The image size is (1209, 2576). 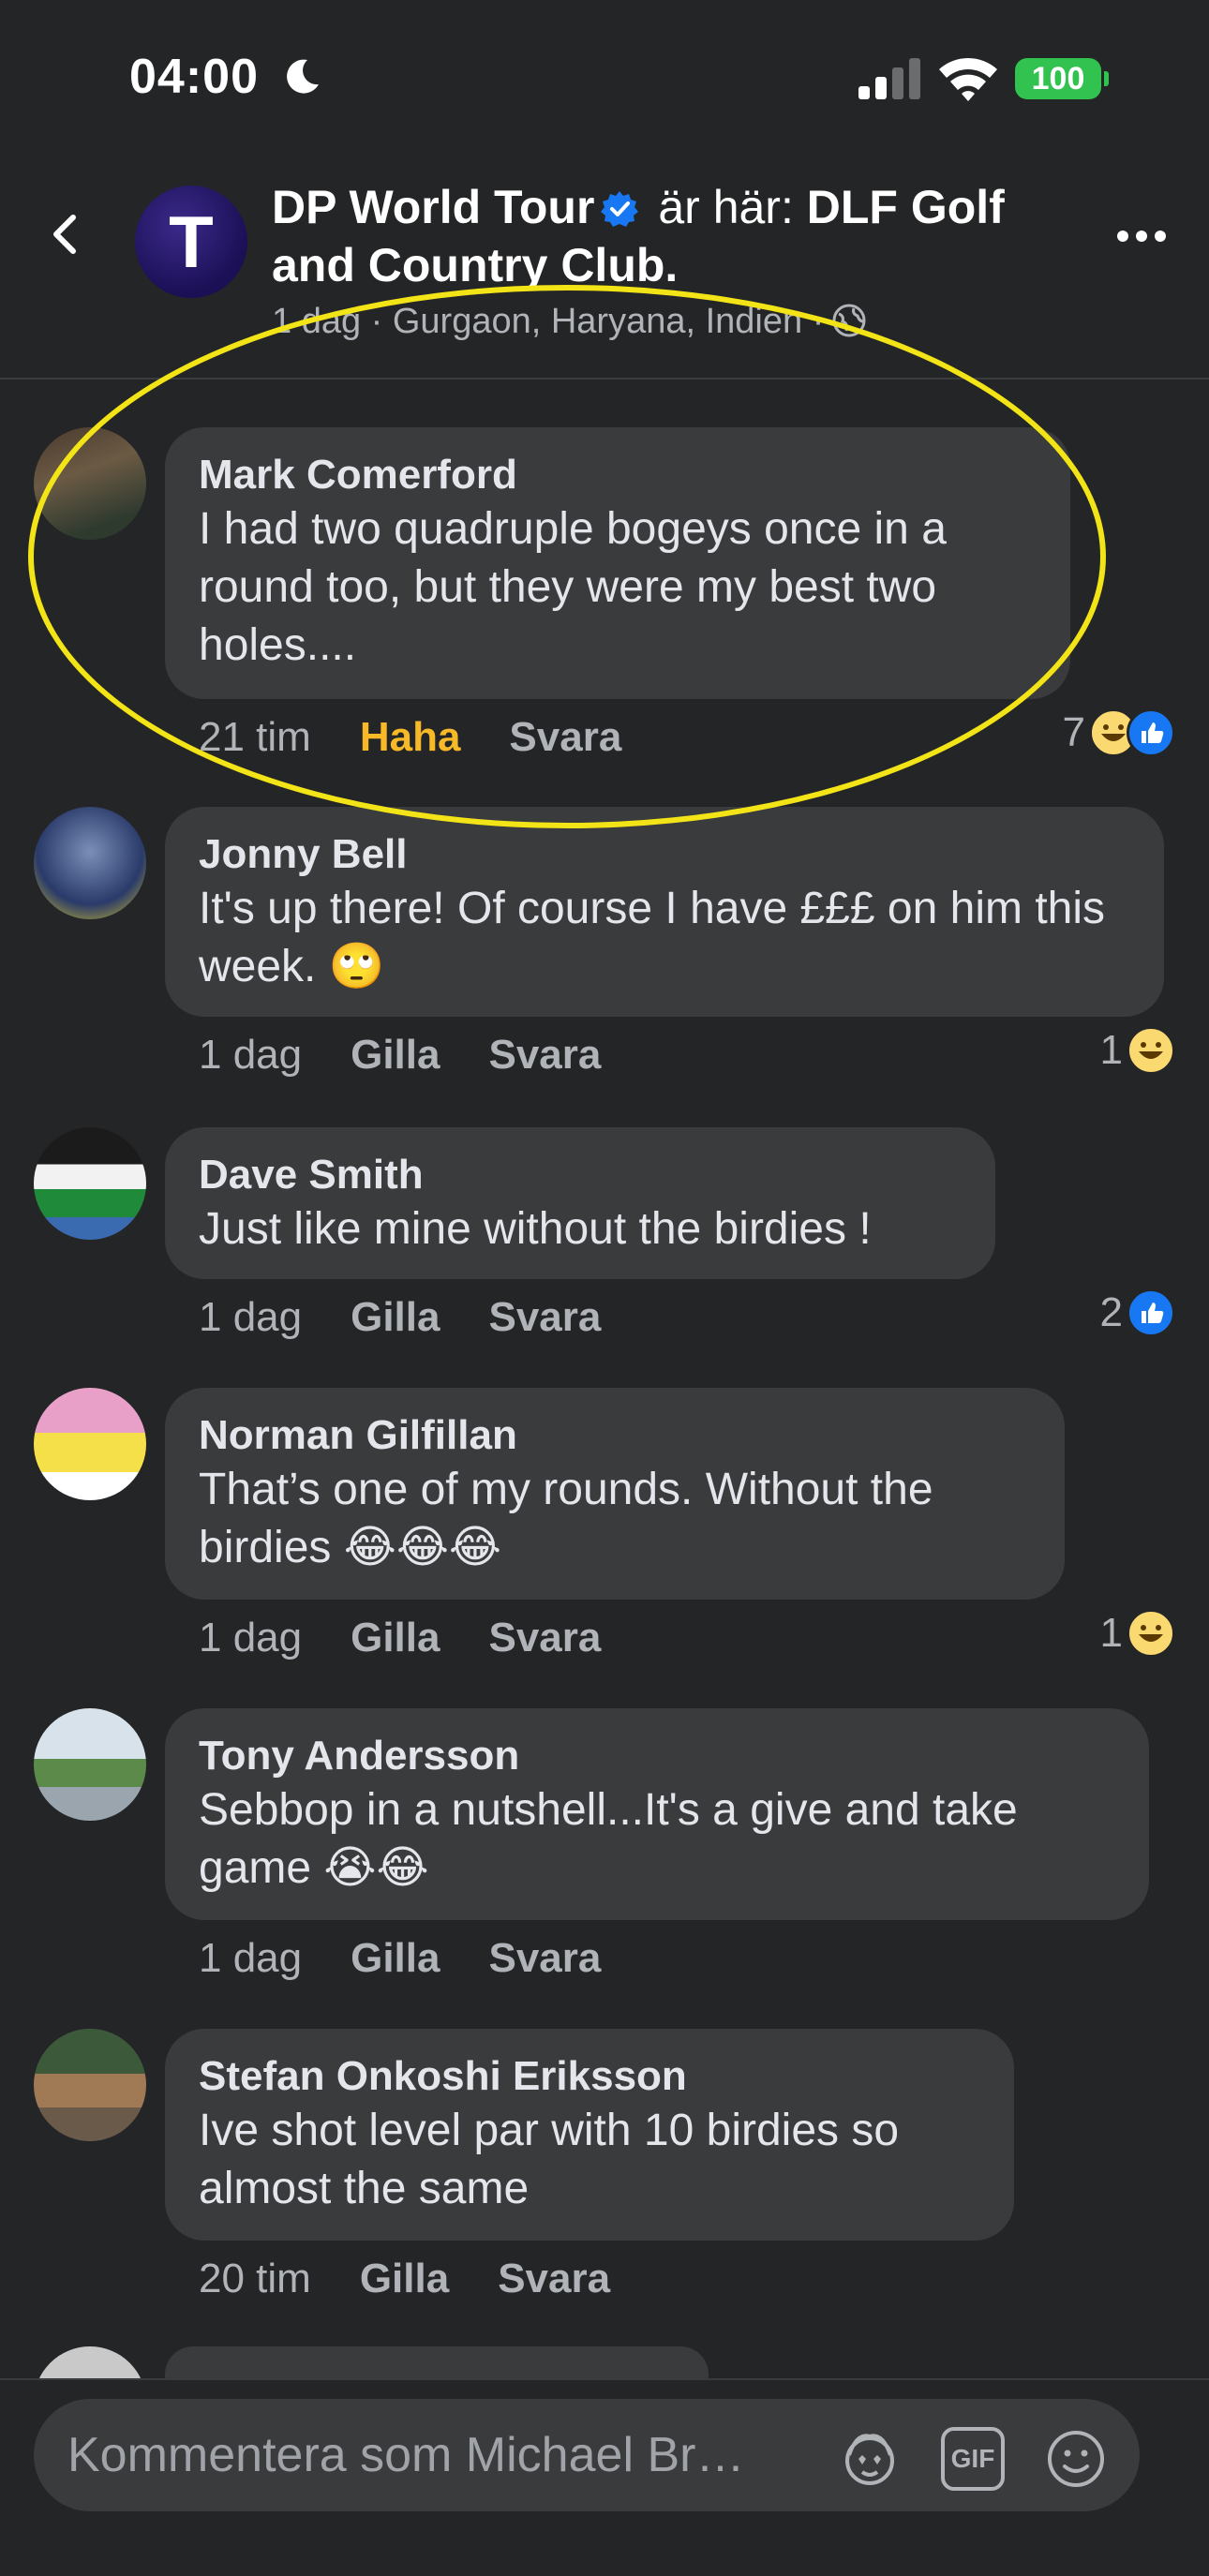 I want to click on comment-author: Mark Comerford, so click(x=618, y=475).